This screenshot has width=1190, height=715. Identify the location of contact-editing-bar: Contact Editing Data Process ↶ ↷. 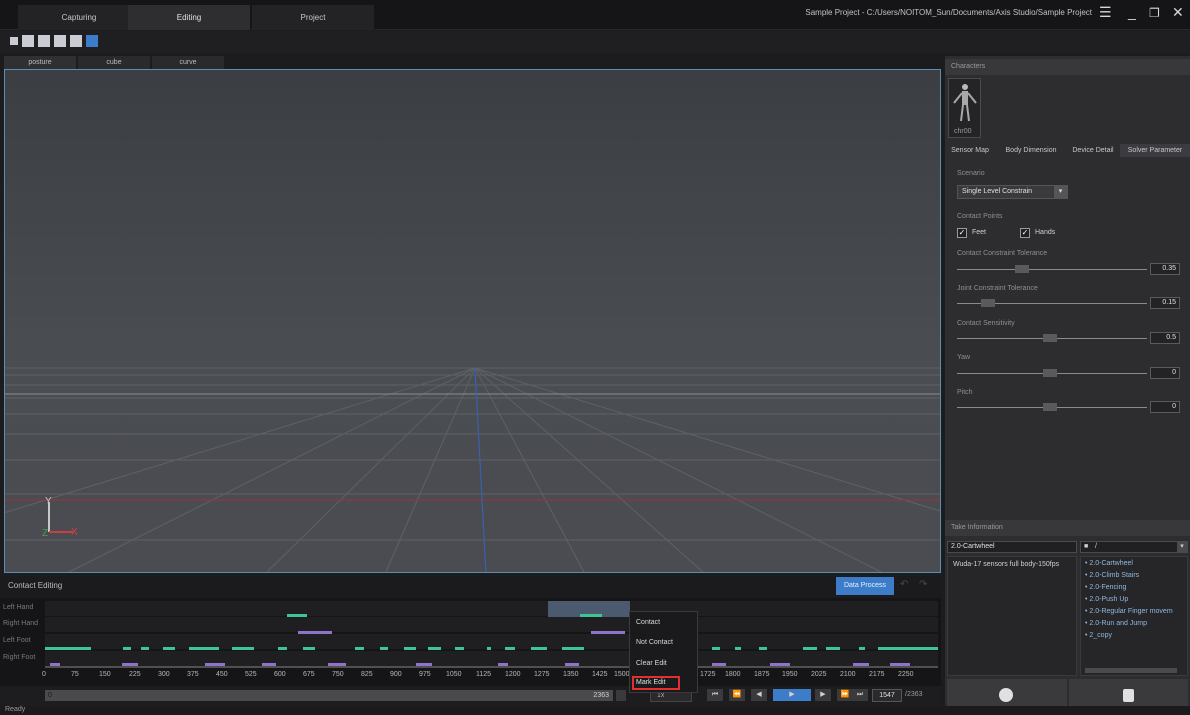
(470, 586).